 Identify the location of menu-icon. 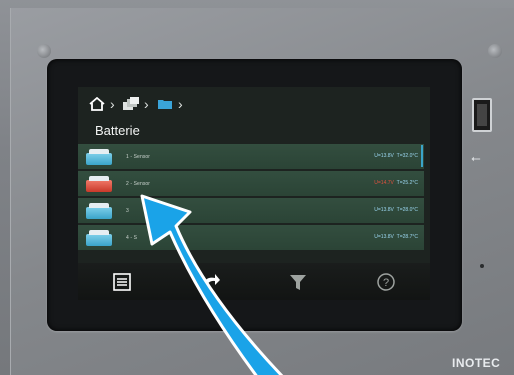
(122, 281).